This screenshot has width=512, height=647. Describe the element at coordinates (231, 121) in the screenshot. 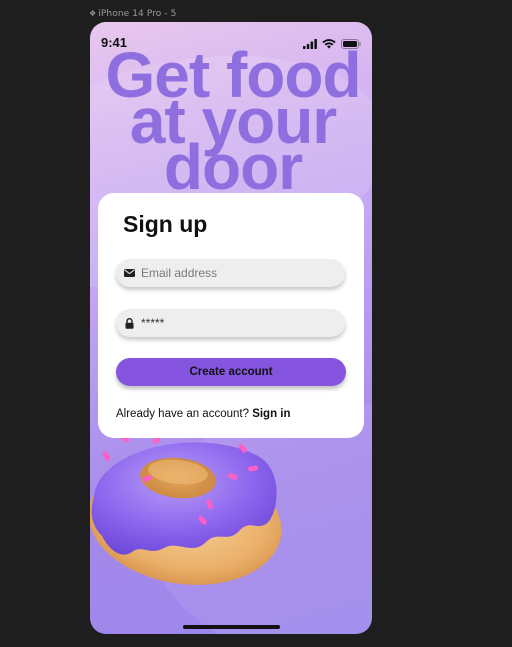

I see `hero-headline: Get food at your door` at that location.